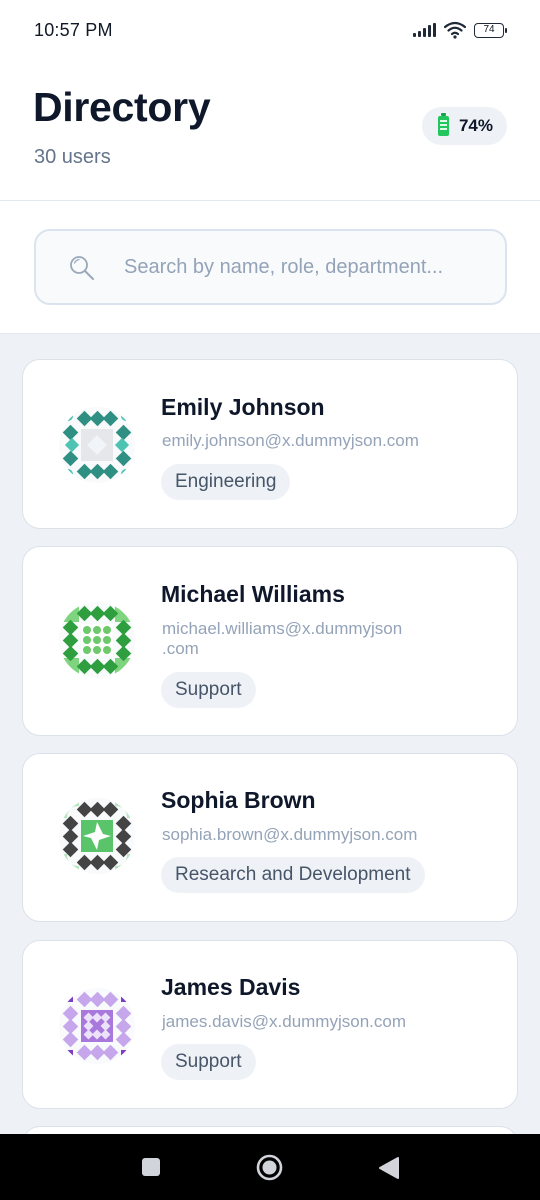 This screenshot has height=1200, width=540. What do you see at coordinates (455, 30) in the screenshot?
I see `wifi-icon` at bounding box center [455, 30].